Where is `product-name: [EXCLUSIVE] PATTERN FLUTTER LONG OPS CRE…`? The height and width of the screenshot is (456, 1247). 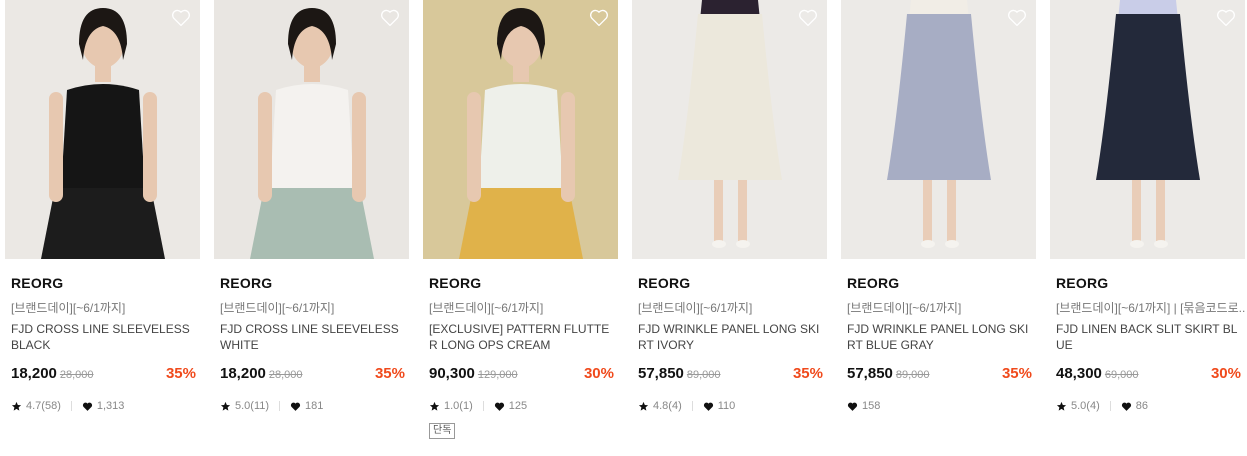
product-name: [EXCLUSIVE] PATTERN FLUTTER LONG OPS CRE… is located at coordinates (520, 338).